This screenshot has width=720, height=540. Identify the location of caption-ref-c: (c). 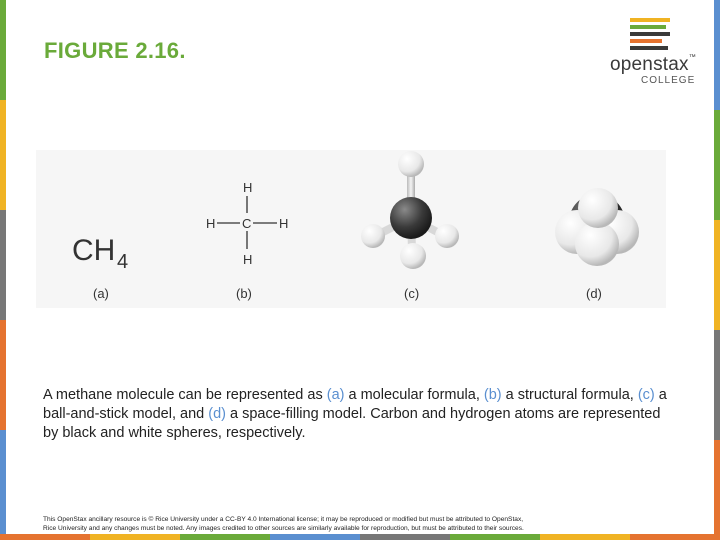
(646, 395).